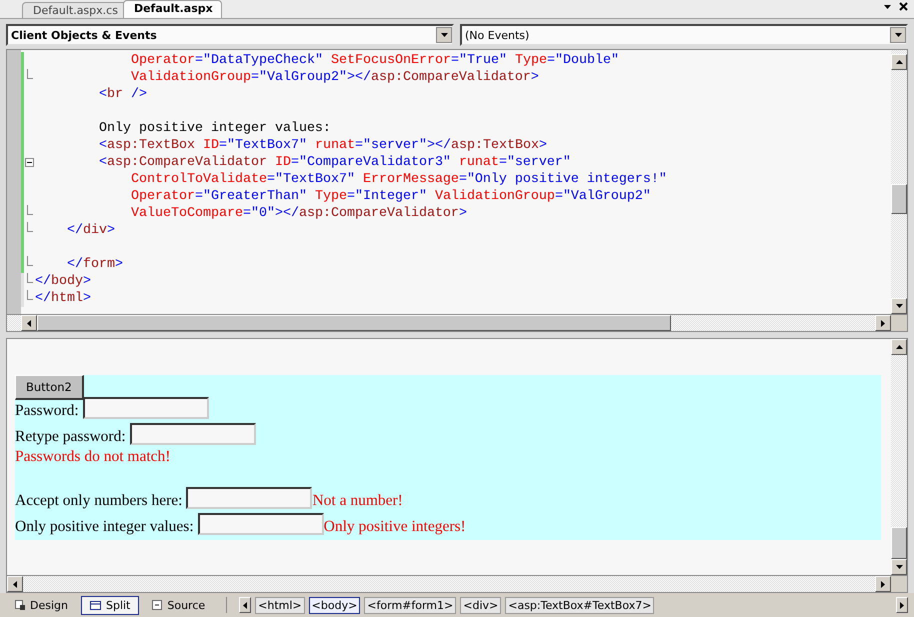 This screenshot has height=617, width=914. Describe the element at coordinates (104, 527) in the screenshot. I see `field-label: Only positive integer values:` at that location.